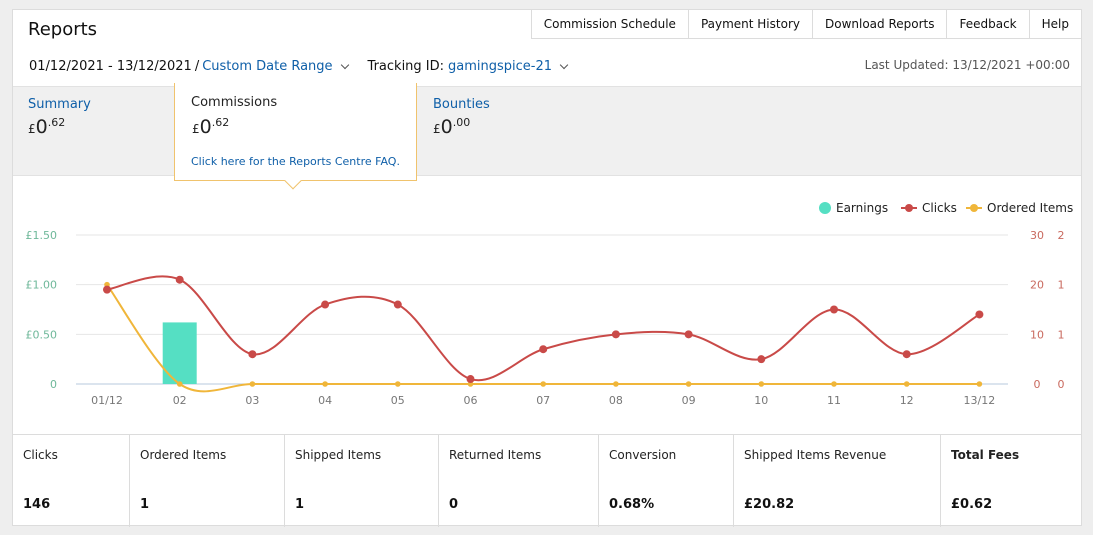  Describe the element at coordinates (293, 181) in the screenshot. I see `popover-arrow` at that location.